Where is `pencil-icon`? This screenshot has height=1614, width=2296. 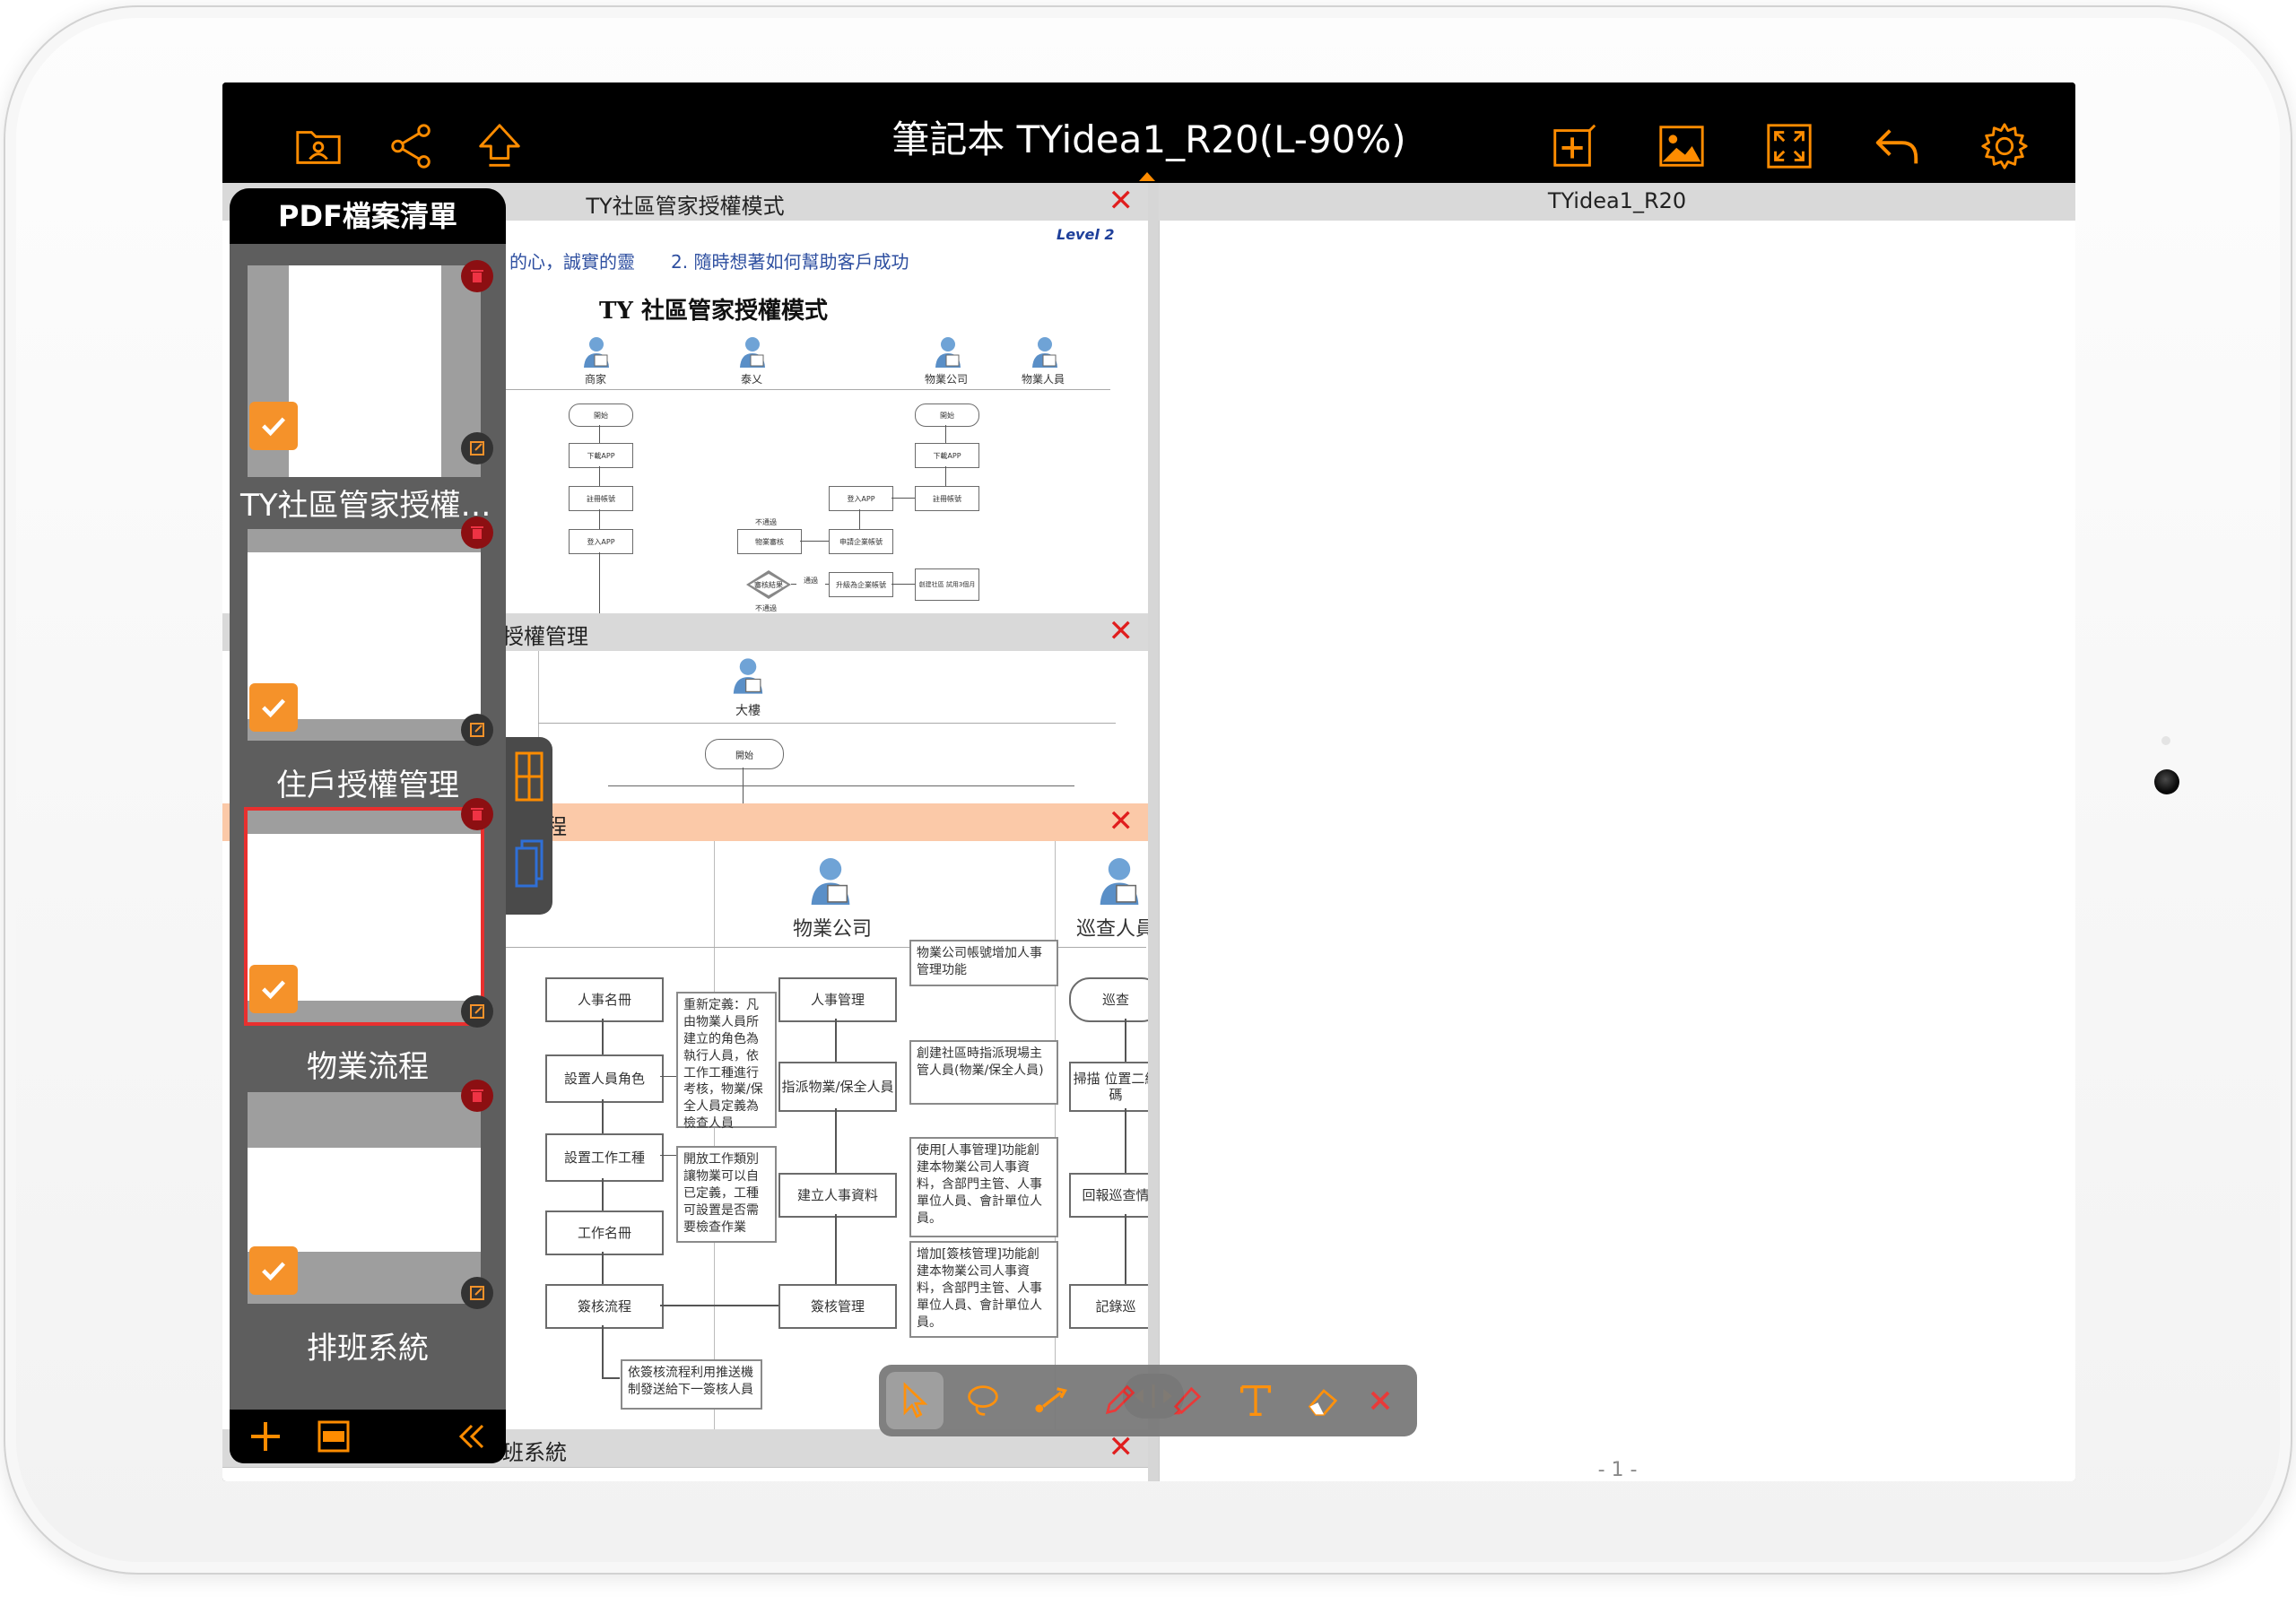
pencil-icon is located at coordinates (1119, 1400).